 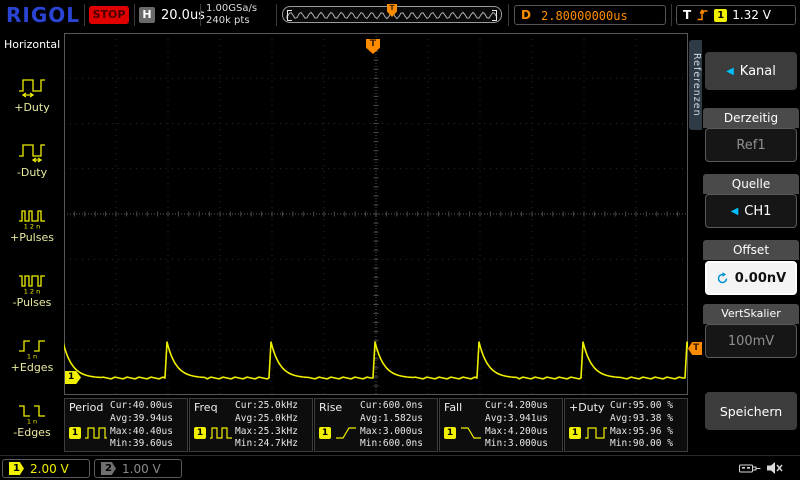 What do you see at coordinates (391, 444) in the screenshot?
I see `measurement-min: Min:600.0ns` at bounding box center [391, 444].